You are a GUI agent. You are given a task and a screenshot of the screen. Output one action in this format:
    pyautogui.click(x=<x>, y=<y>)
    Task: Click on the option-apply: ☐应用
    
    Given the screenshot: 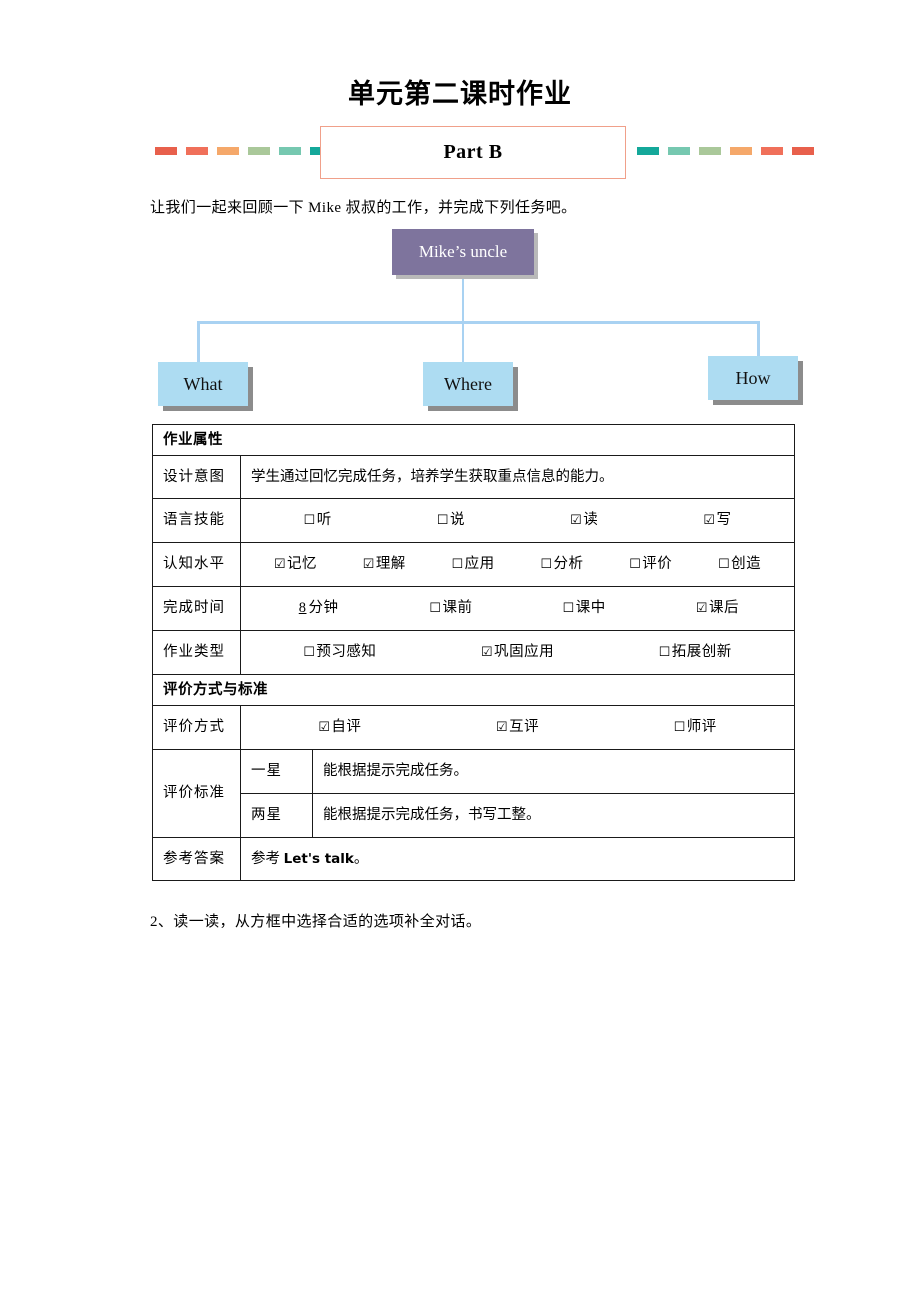 What is the action you would take?
    pyautogui.click(x=473, y=564)
    